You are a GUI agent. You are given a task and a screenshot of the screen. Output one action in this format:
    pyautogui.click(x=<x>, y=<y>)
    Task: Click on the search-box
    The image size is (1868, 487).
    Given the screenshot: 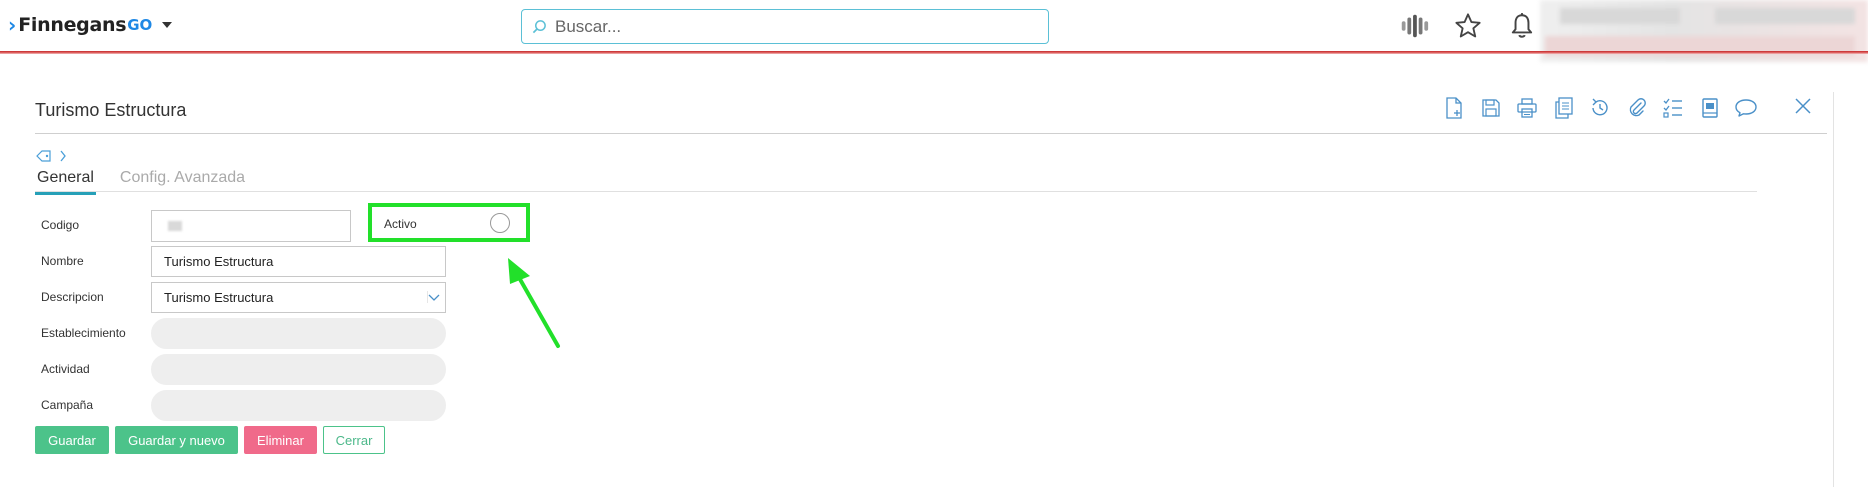 What is the action you would take?
    pyautogui.click(x=785, y=26)
    